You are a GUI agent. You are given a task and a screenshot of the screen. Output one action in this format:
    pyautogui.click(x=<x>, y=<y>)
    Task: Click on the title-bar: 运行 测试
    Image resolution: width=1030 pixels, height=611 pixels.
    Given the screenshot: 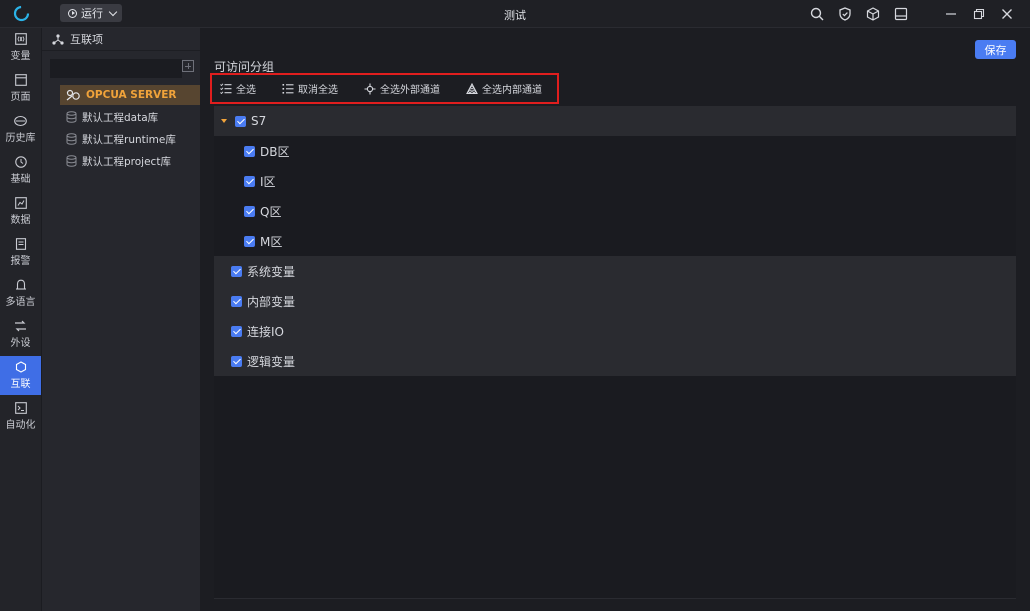 What is the action you would take?
    pyautogui.click(x=515, y=14)
    